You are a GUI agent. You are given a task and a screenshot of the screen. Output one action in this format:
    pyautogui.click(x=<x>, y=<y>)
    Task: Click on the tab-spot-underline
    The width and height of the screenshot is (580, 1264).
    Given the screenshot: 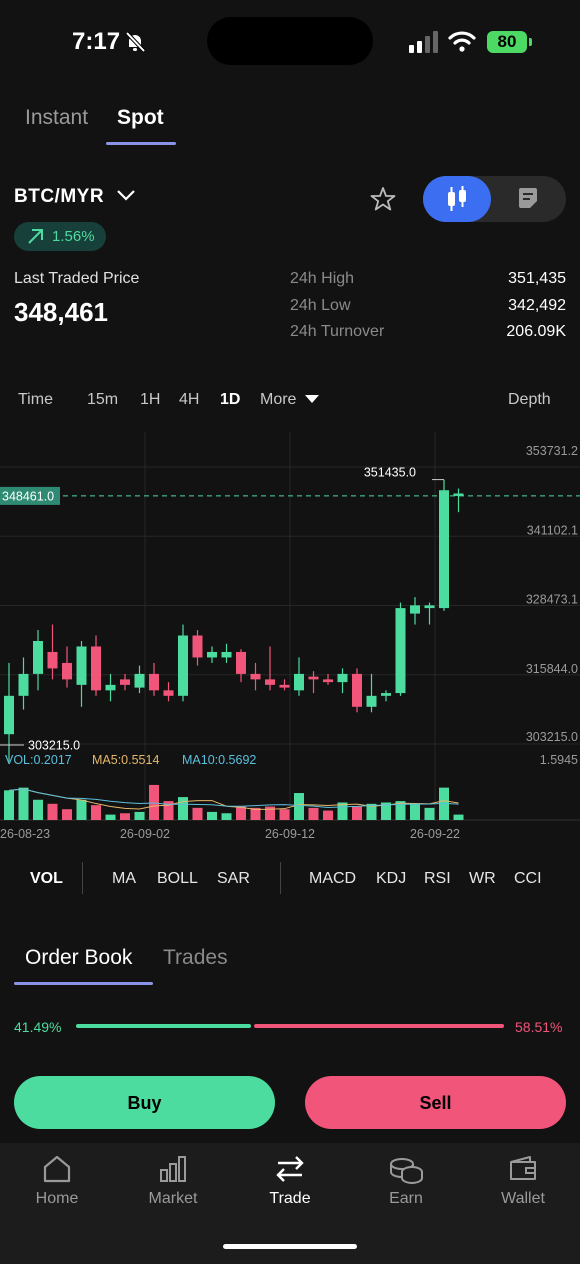 What is the action you would take?
    pyautogui.click(x=141, y=143)
    